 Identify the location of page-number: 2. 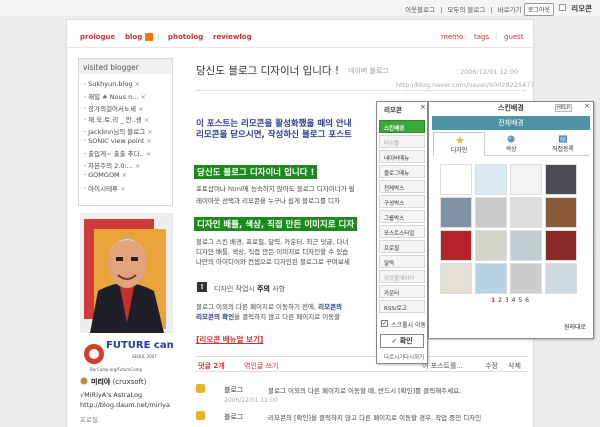
(500, 300).